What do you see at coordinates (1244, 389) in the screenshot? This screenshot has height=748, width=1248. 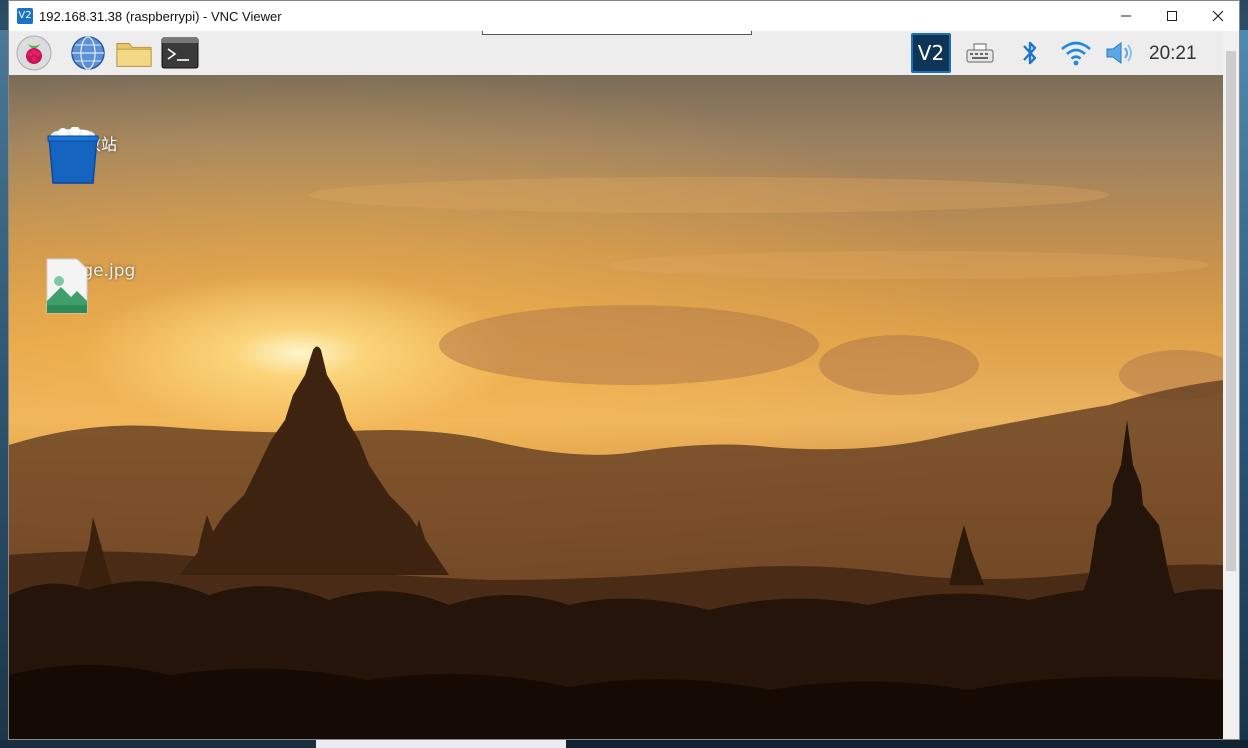 I see `host-desktop-right-edge` at bounding box center [1244, 389].